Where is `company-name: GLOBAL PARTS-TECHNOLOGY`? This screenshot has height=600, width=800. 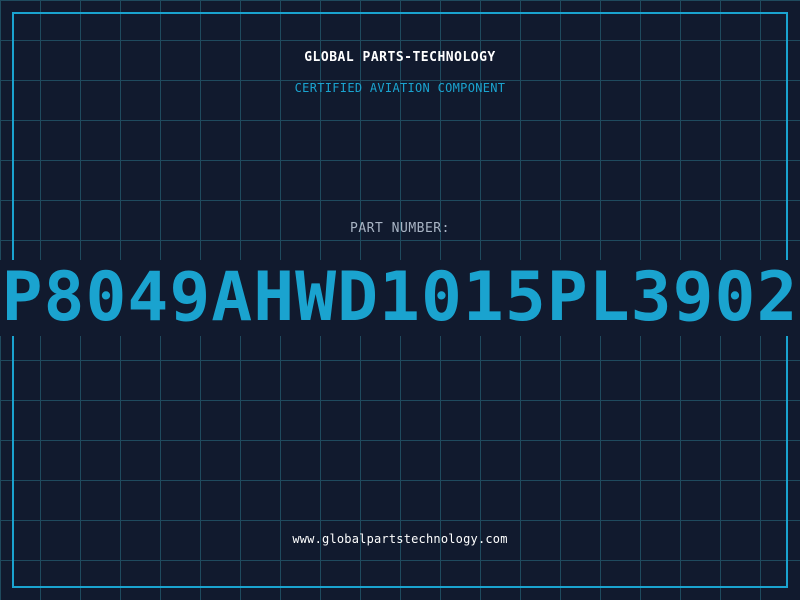 company-name: GLOBAL PARTS-TECHNOLOGY is located at coordinates (400, 57).